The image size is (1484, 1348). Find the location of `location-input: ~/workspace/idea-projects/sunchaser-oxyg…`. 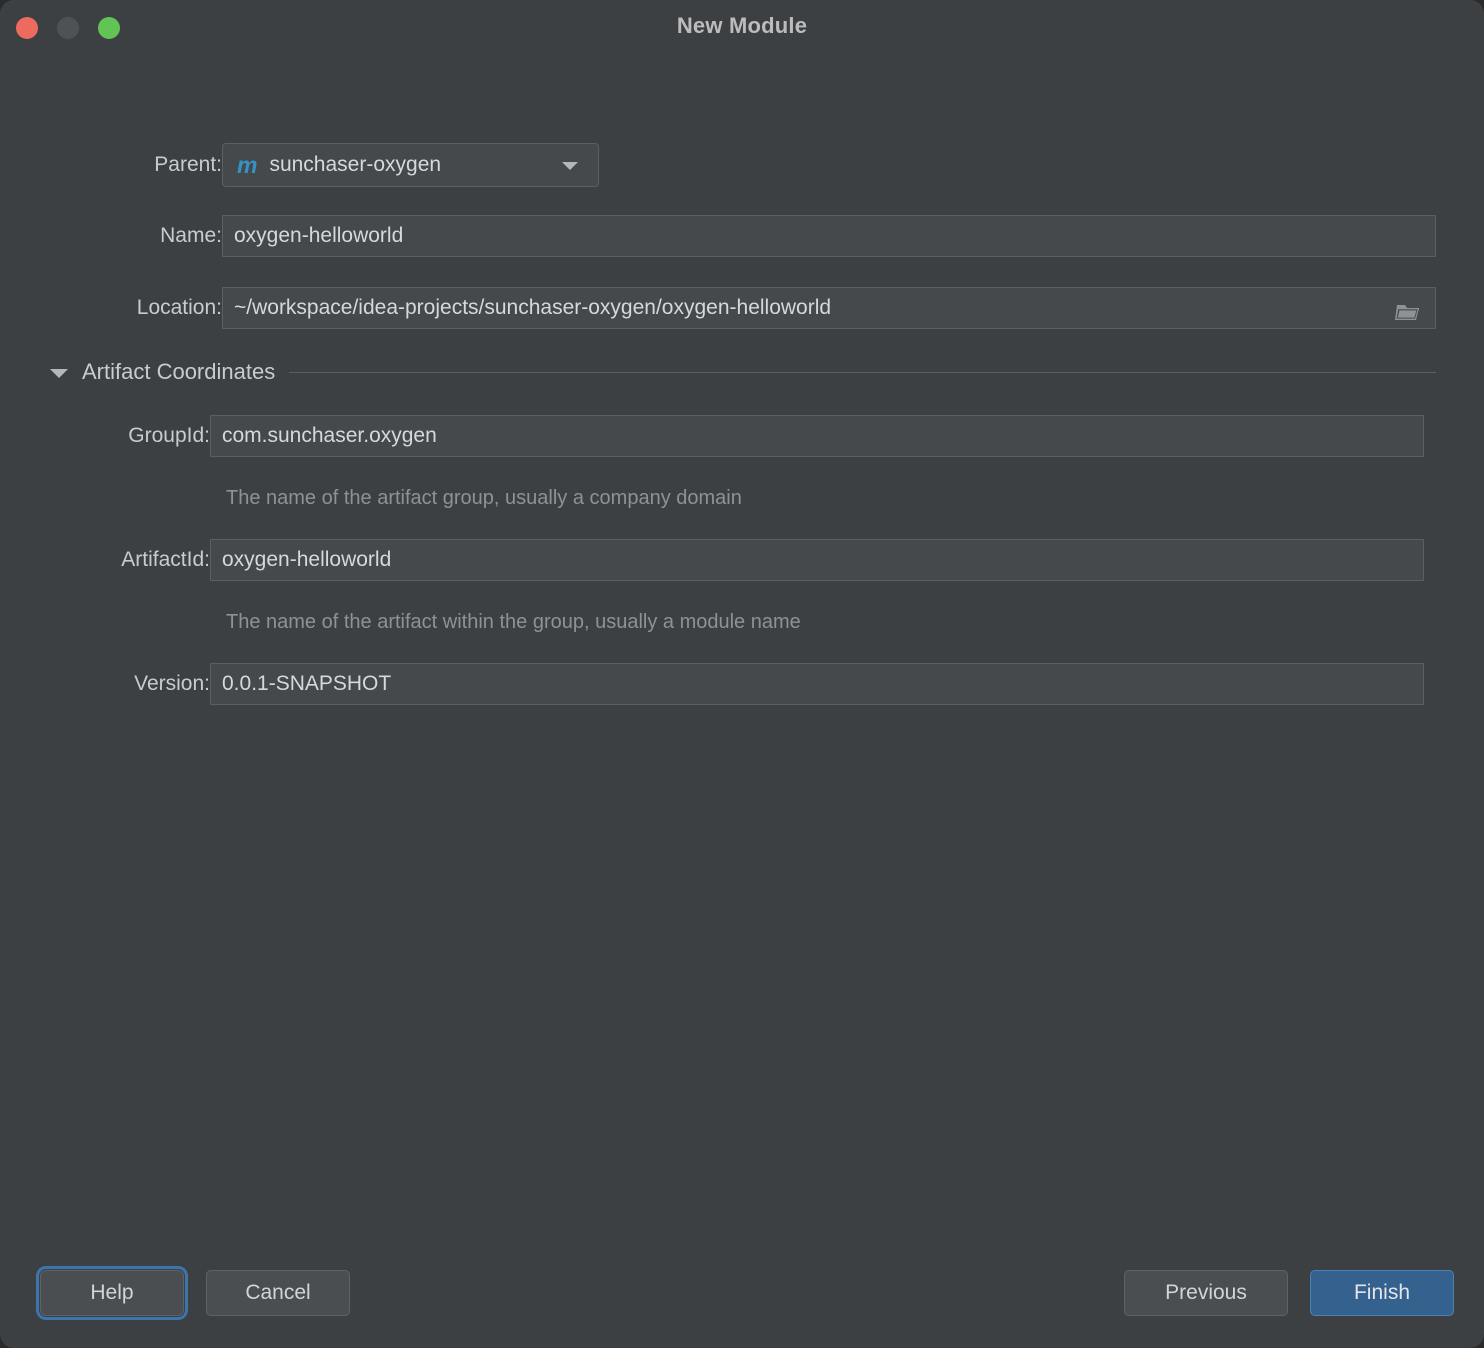

location-input: ~/workspace/idea-projects/sunchaser-oxyg… is located at coordinates (829, 308).